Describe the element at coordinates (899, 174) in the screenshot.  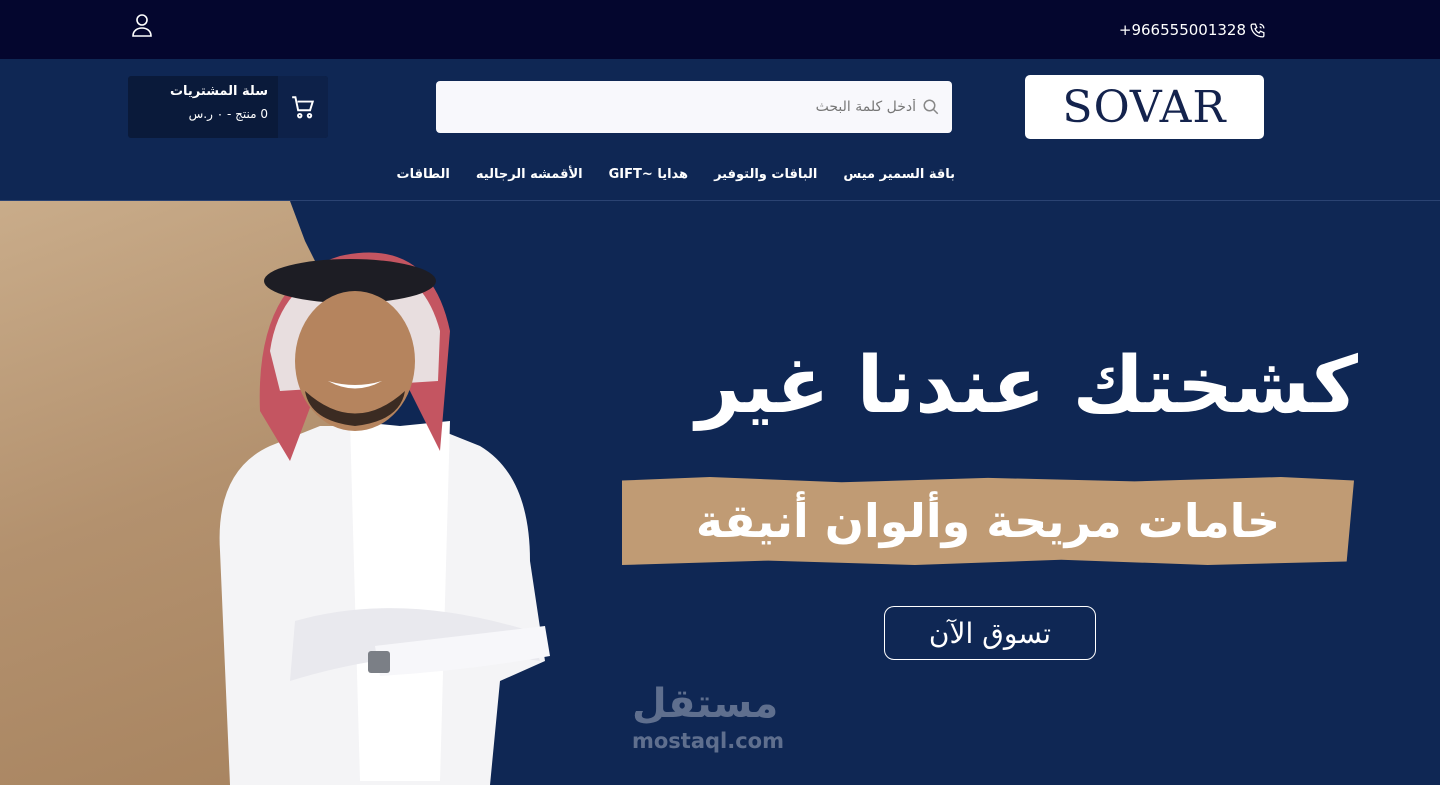
I see `nav-item-samir-mais: باقة السمير ميس` at that location.